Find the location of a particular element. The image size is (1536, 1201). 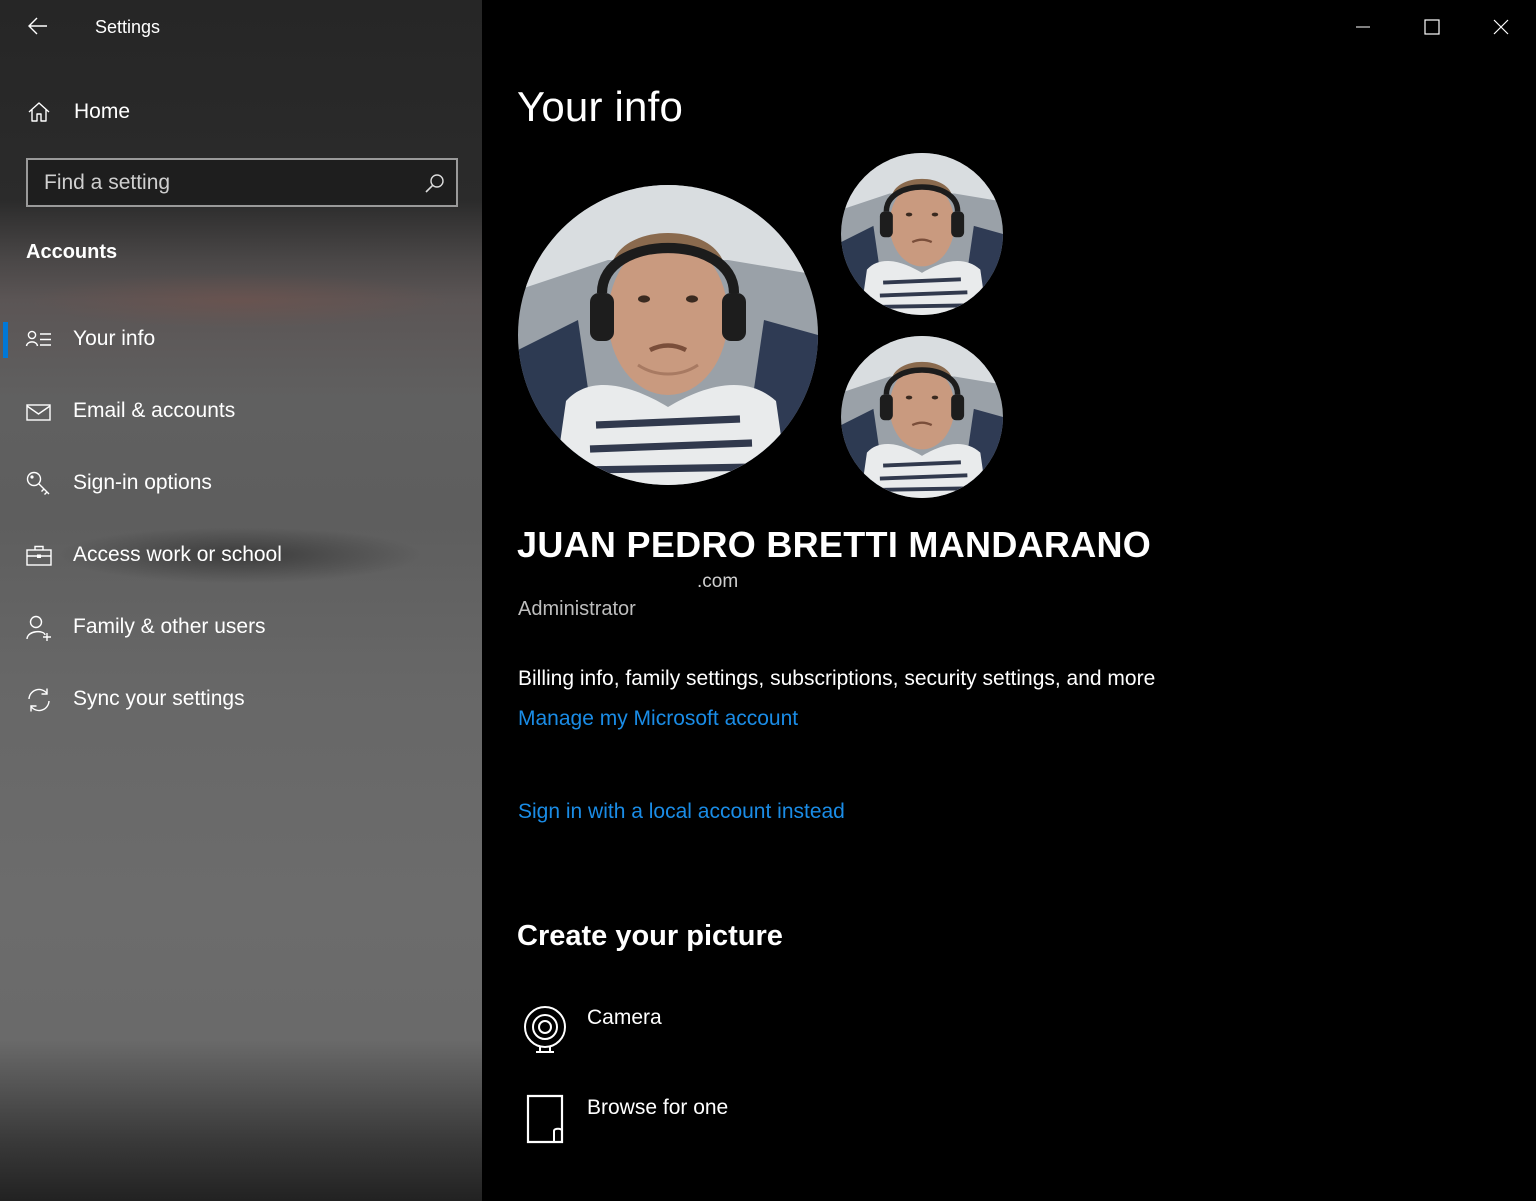

local-account-link: Sign in with a local account instead is located at coordinates (681, 812).